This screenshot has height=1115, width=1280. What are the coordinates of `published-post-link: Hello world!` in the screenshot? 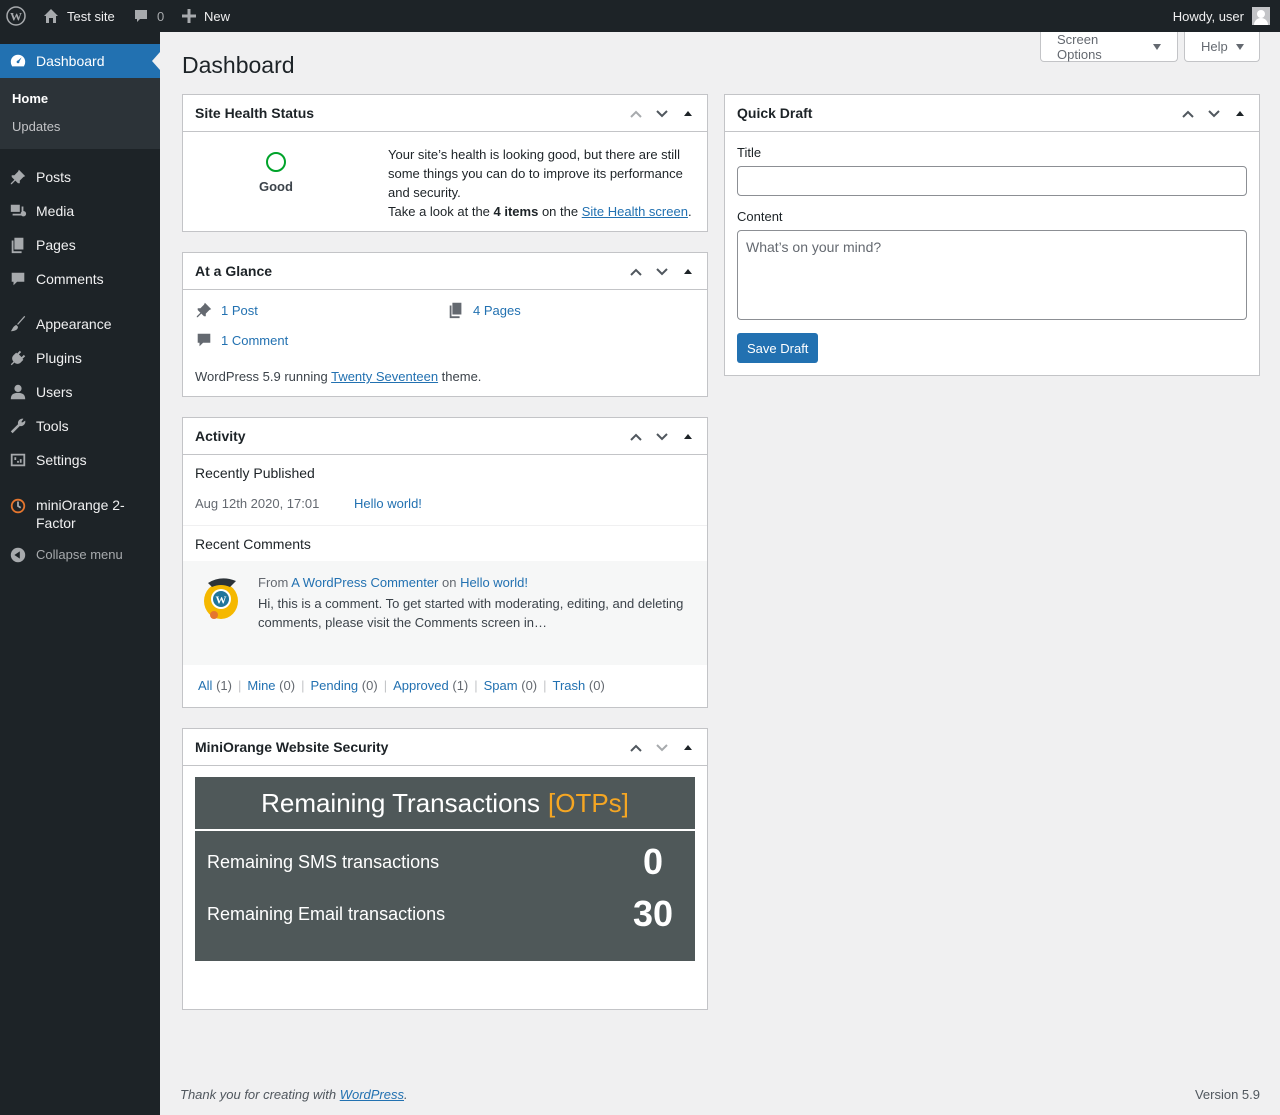 It's located at (388, 503).